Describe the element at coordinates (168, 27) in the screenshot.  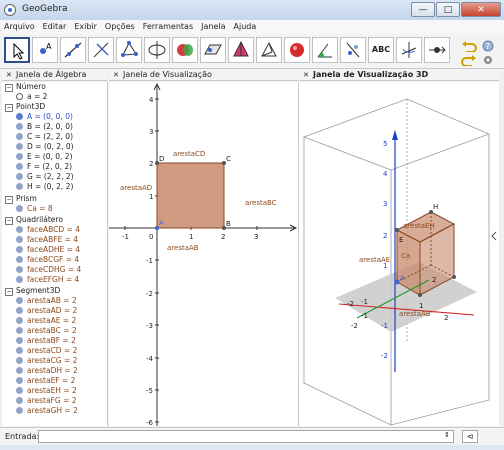
I see `menu-ferramentas: Ferramentas` at that location.